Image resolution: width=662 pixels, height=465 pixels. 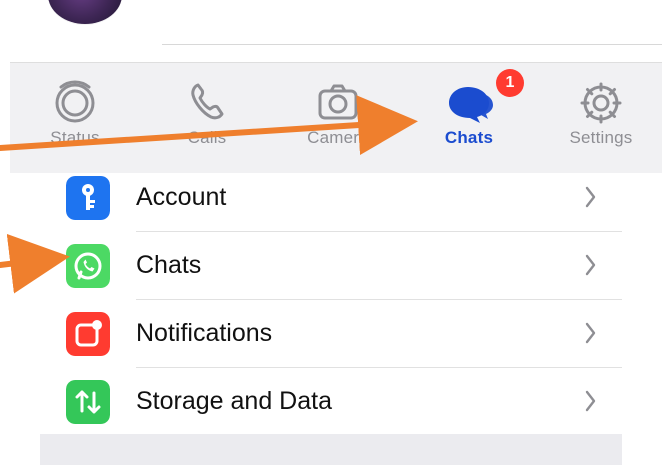 What do you see at coordinates (331, 334) in the screenshot?
I see `settings-item-notifications: Notifications` at bounding box center [331, 334].